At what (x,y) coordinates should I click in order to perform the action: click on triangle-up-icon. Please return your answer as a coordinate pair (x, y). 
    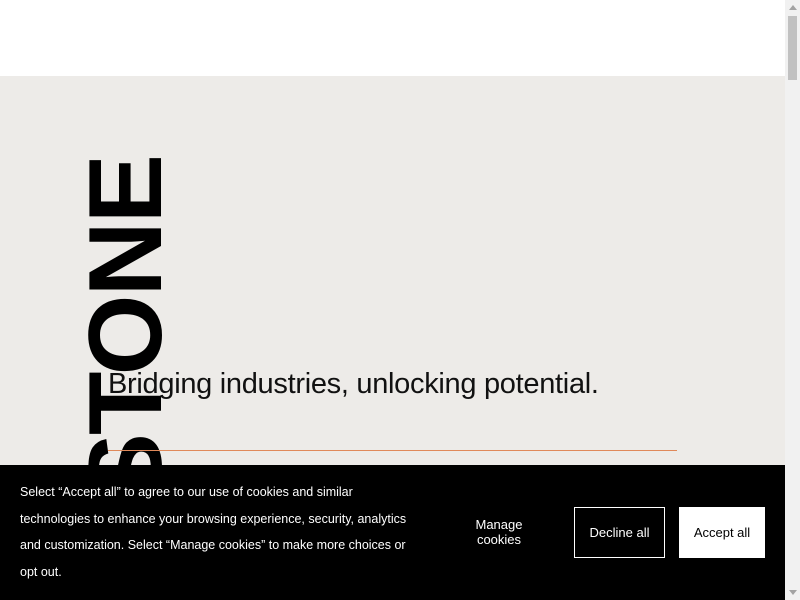
    Looking at the image, I should click on (792, 7).